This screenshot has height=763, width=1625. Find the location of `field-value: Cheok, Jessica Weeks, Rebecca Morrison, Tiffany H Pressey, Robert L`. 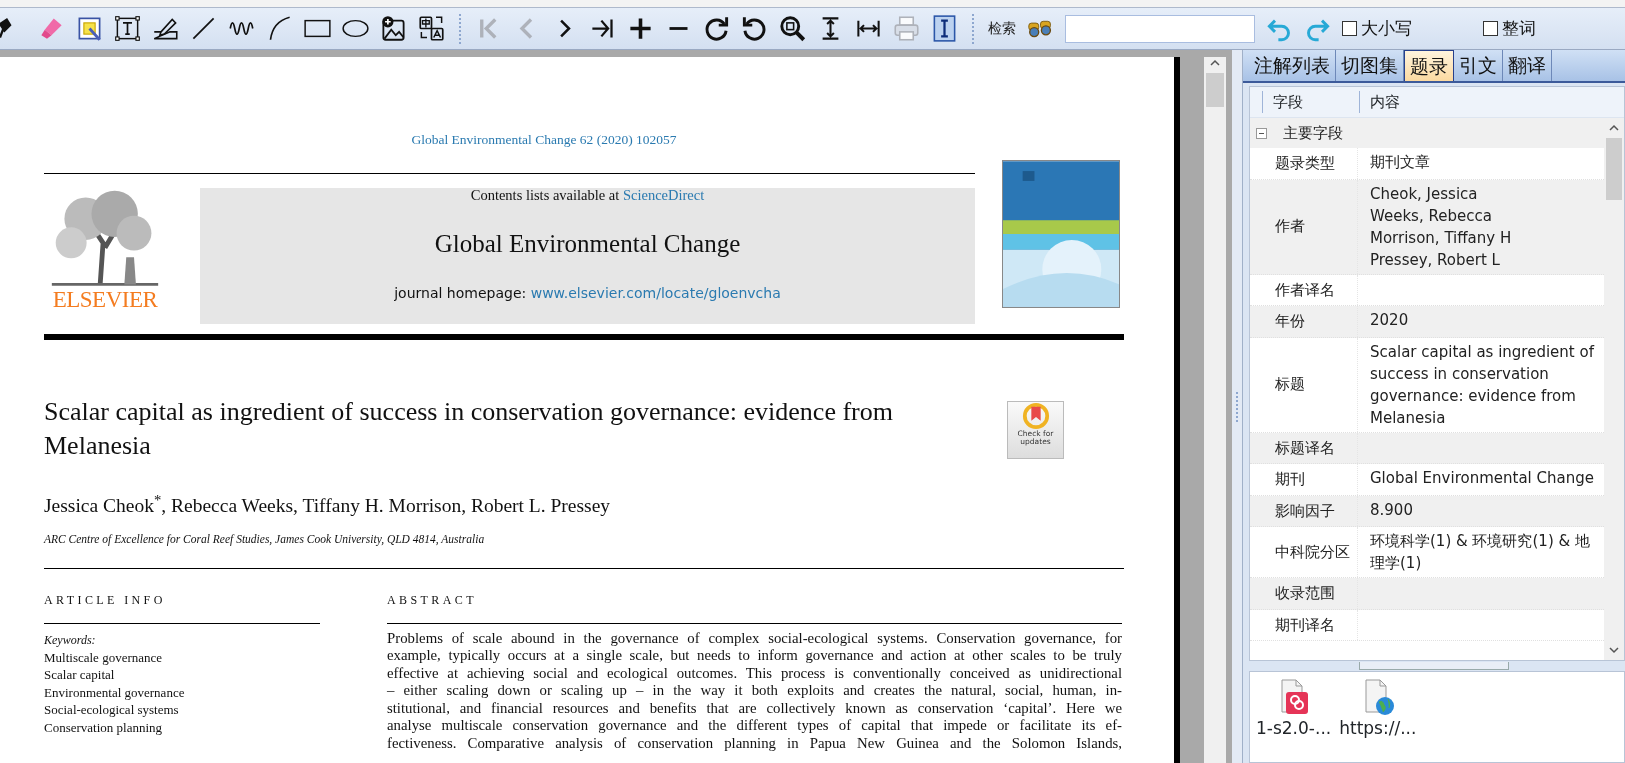

field-value: Cheok, Jessica Weeks, Rebecca Morrison, Tiffany H Pressey, Robert L is located at coordinates (1441, 226).